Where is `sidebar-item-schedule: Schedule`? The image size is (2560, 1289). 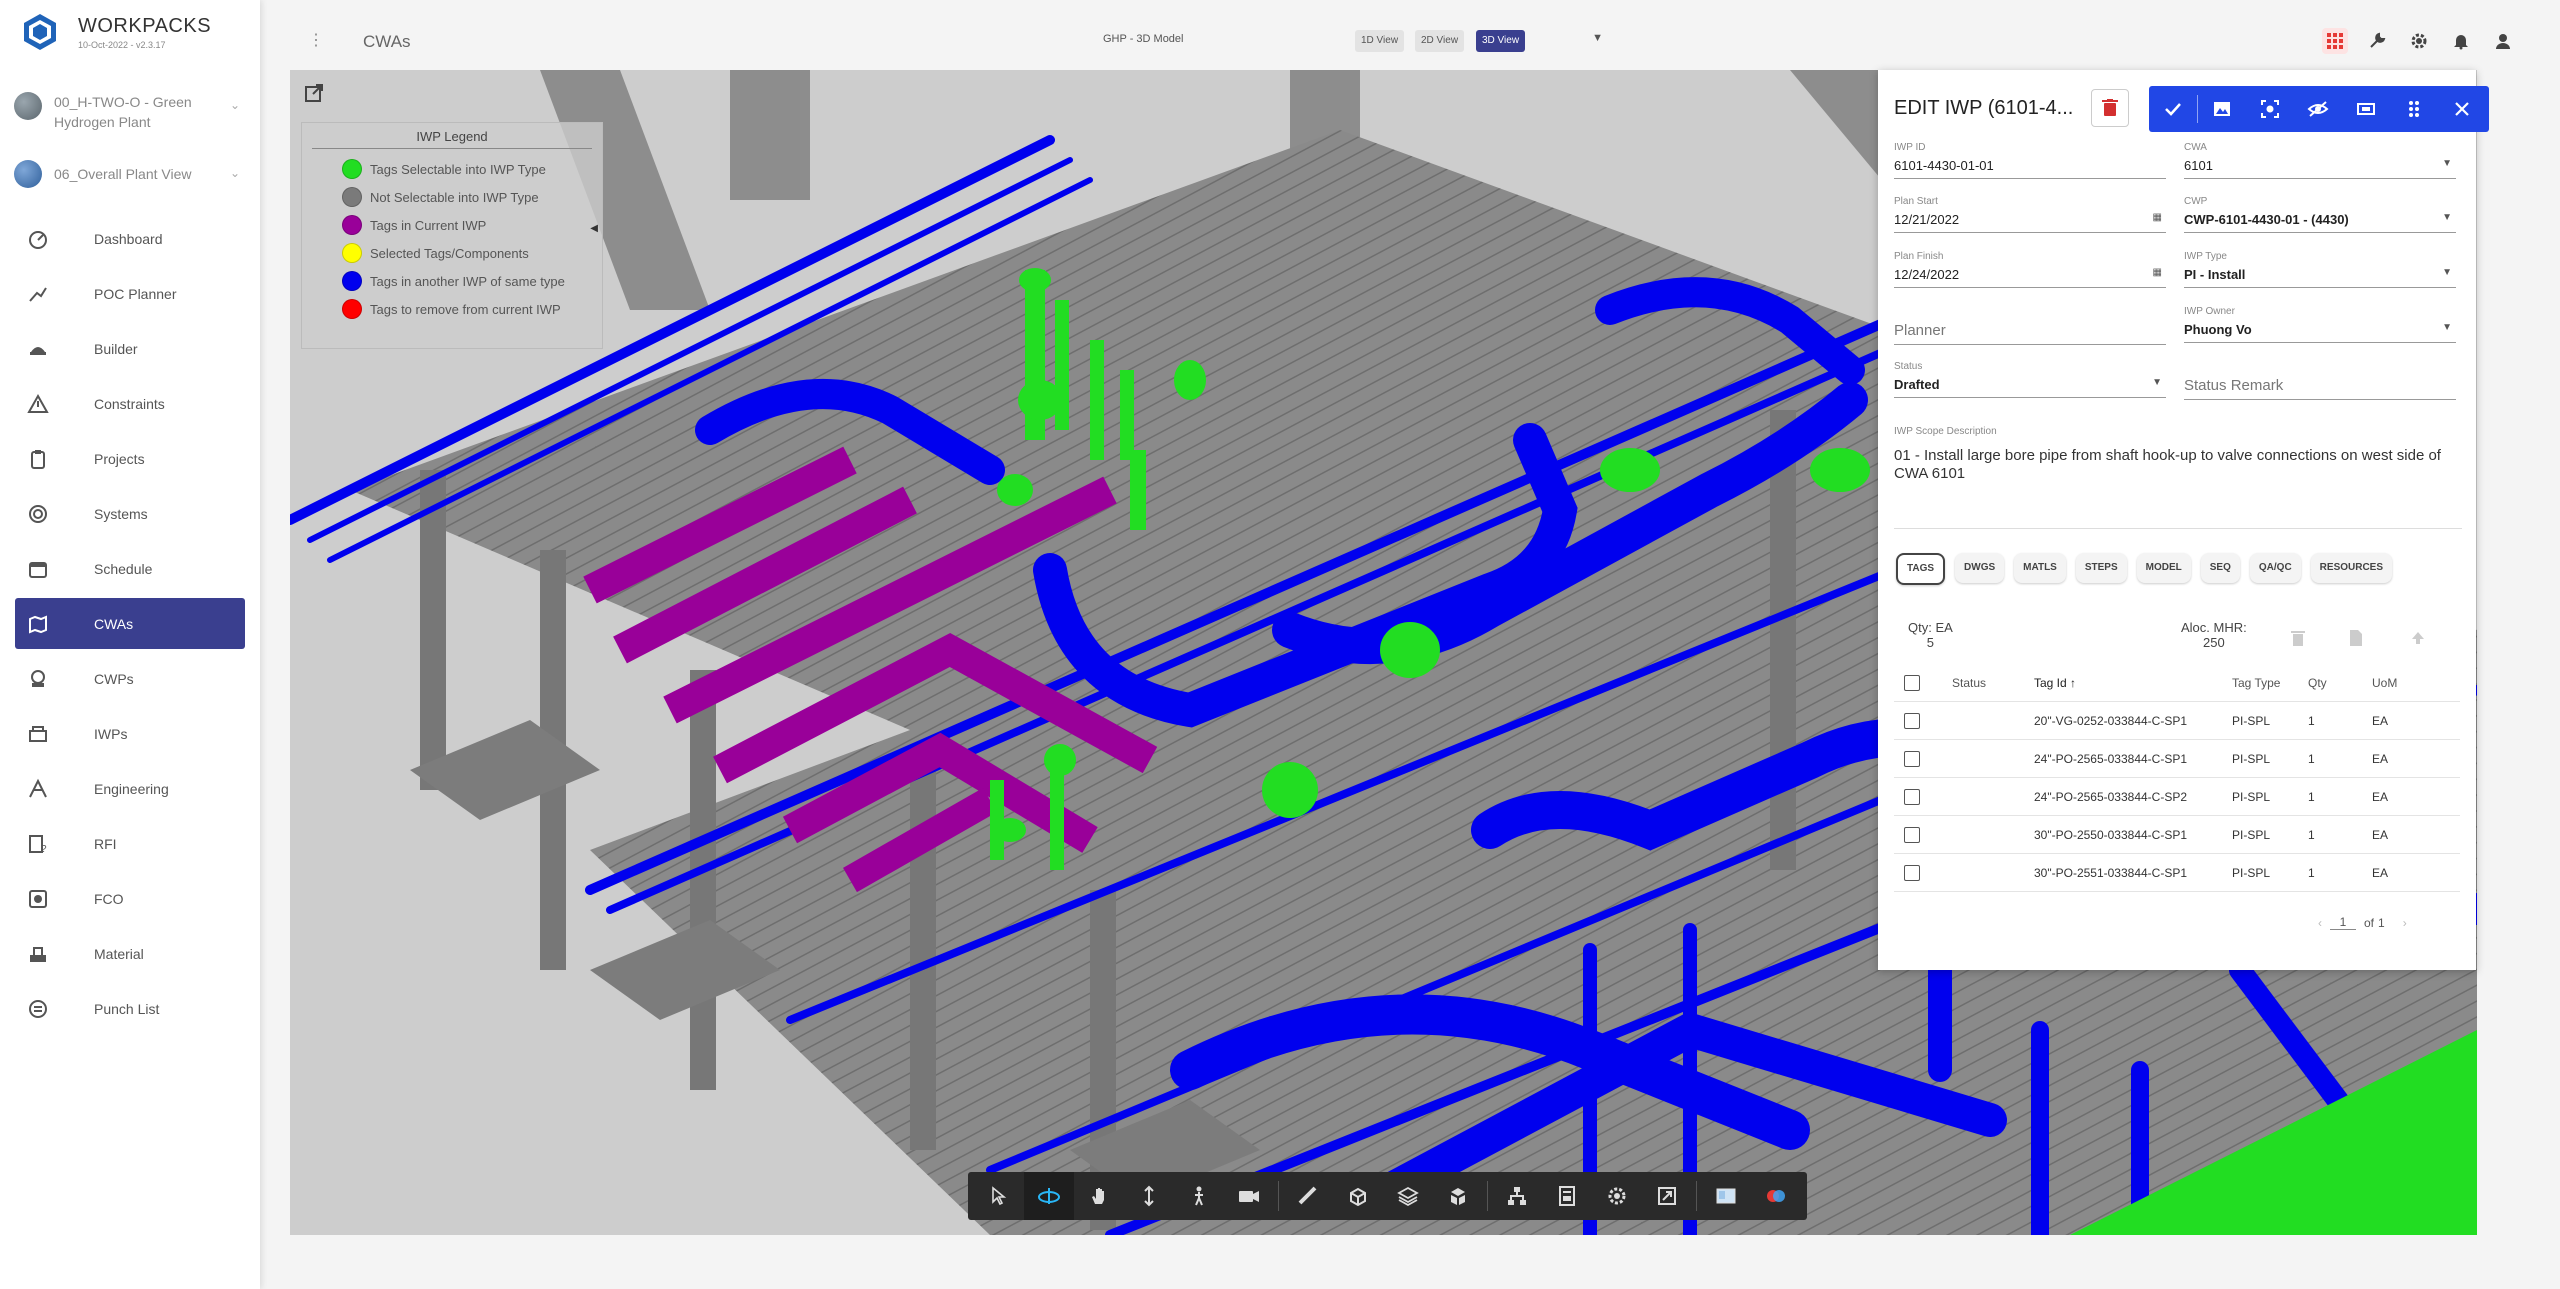
sidebar-item-schedule: Schedule is located at coordinates (130, 568).